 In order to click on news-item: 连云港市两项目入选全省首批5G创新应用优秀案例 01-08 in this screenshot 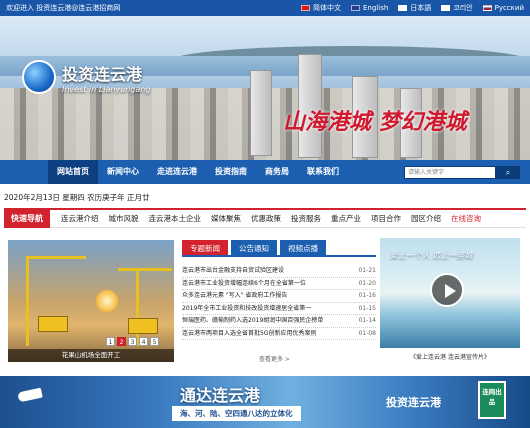, I will do `click(279, 334)`.